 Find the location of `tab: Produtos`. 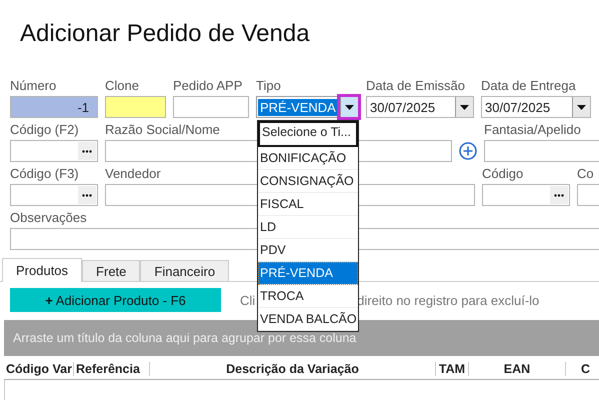

tab: Produtos is located at coordinates (42, 270).